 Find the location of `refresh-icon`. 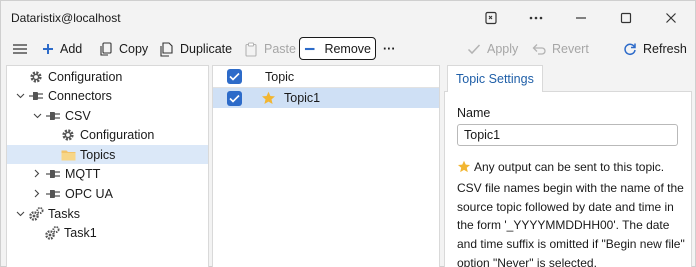

refresh-icon is located at coordinates (630, 49).